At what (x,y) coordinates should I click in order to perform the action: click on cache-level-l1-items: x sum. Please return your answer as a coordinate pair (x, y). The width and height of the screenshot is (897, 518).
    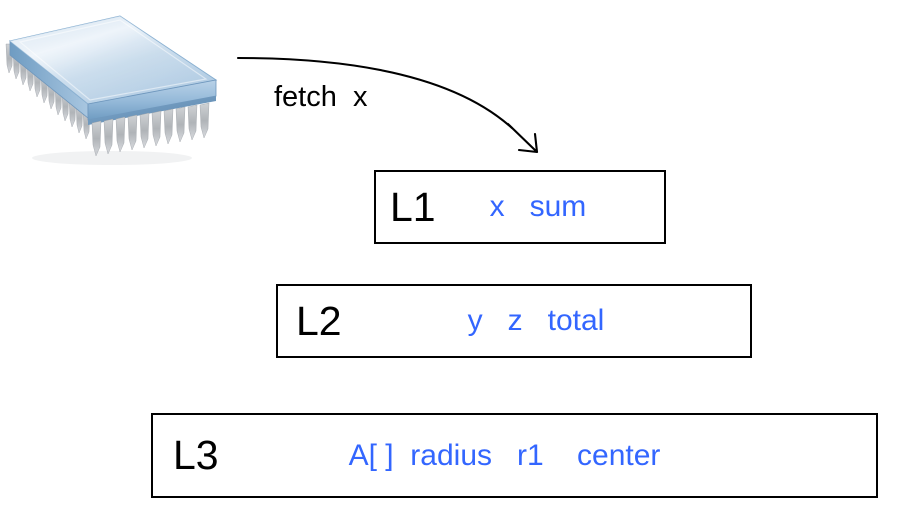
    Looking at the image, I should click on (538, 206).